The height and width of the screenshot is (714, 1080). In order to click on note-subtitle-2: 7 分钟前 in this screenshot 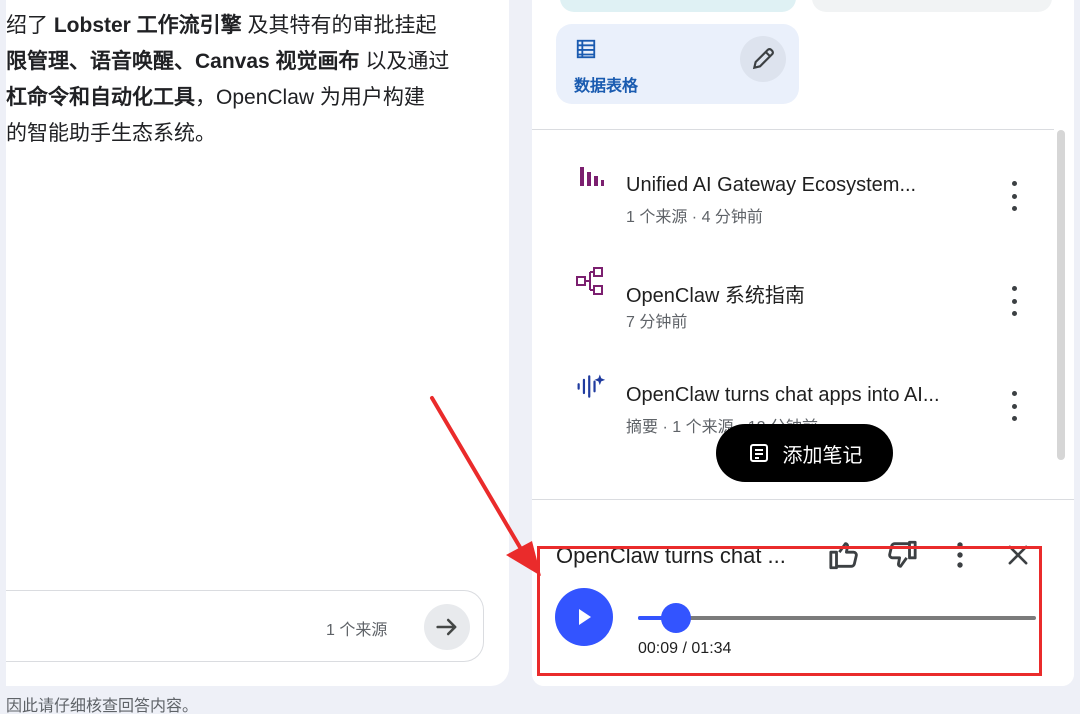, I will do `click(657, 322)`.